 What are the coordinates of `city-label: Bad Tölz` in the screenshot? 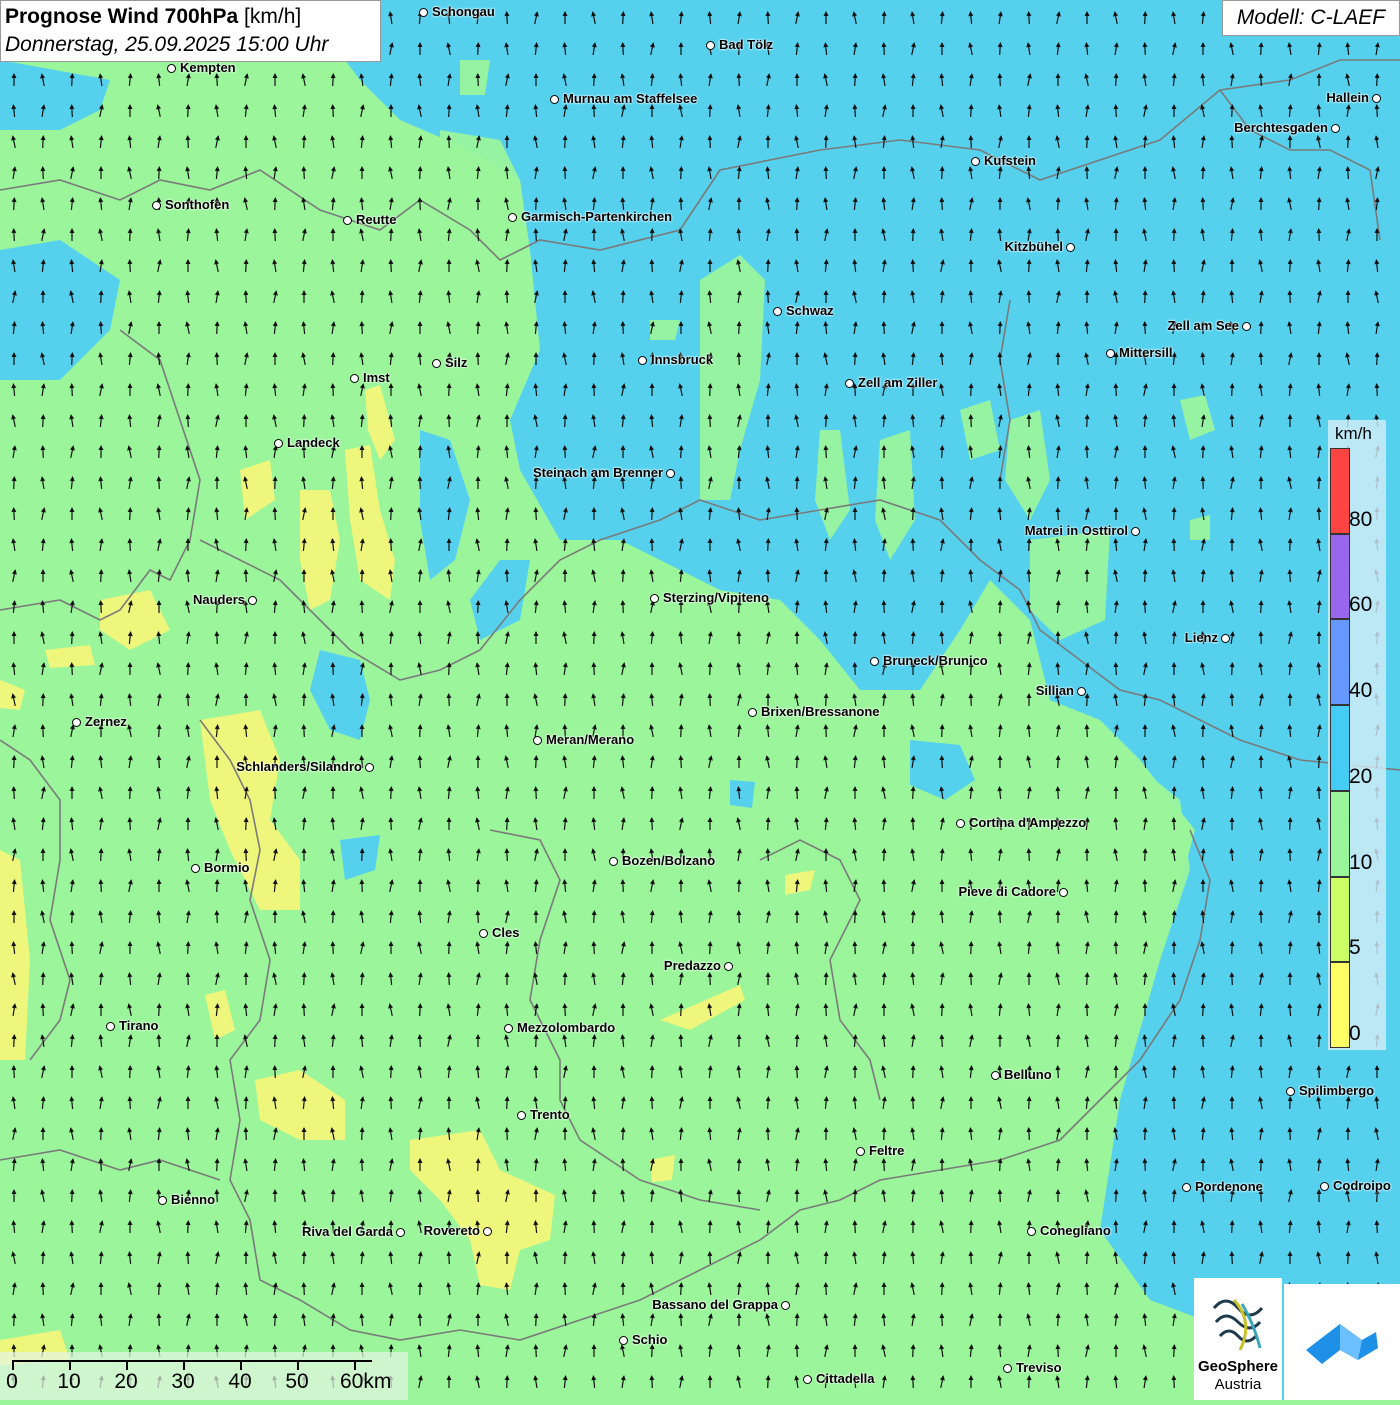 It's located at (746, 44).